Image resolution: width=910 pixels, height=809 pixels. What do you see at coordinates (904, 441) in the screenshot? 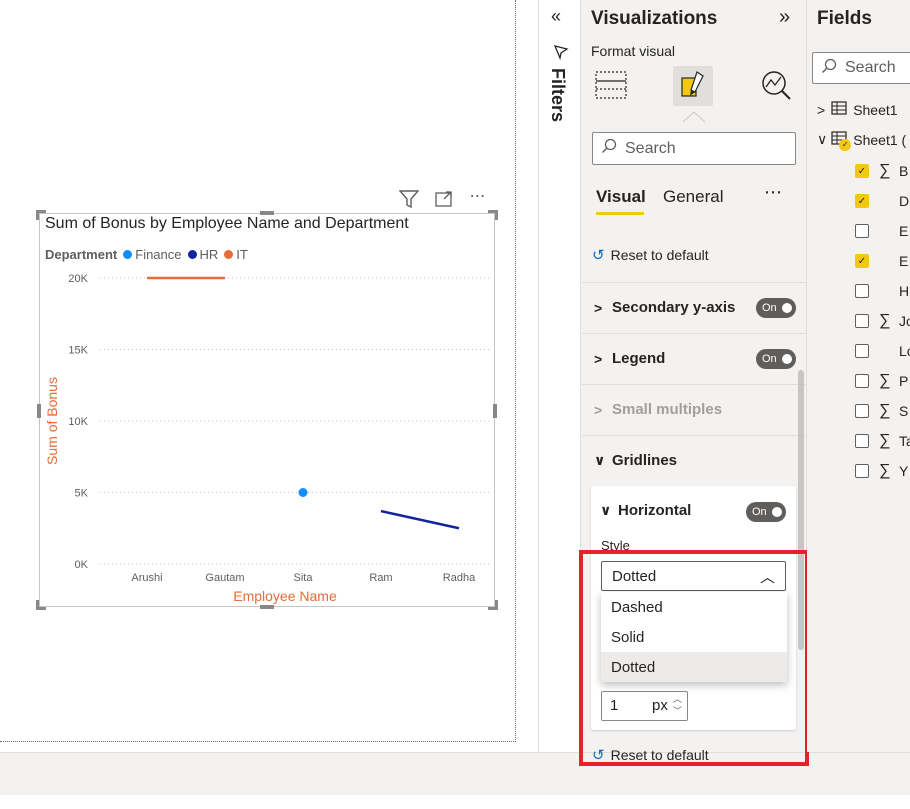
I see `field-label: Ta` at bounding box center [904, 441].